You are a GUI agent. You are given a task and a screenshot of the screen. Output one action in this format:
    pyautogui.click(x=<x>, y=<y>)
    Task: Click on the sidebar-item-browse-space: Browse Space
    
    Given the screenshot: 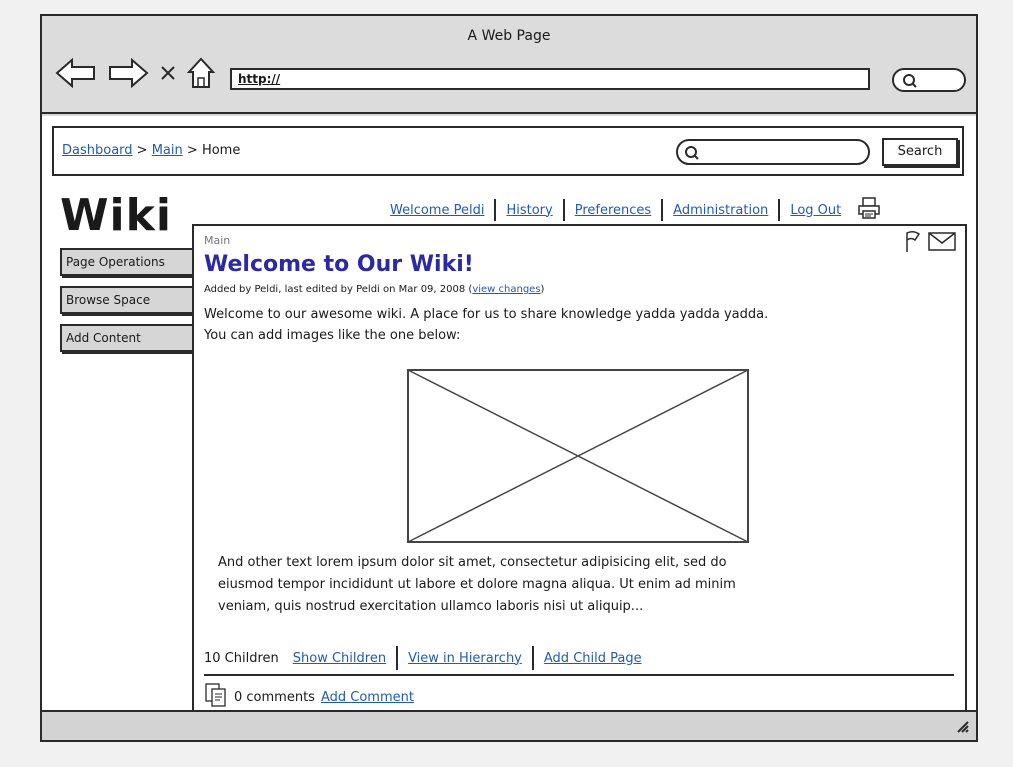 What is the action you would take?
    pyautogui.click(x=127, y=300)
    